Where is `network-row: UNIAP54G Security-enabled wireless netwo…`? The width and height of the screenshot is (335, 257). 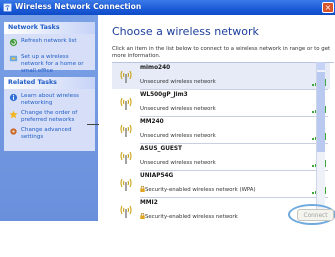 network-row: UNIAP54G Security-enabled wireless netwo… is located at coordinates (221, 184).